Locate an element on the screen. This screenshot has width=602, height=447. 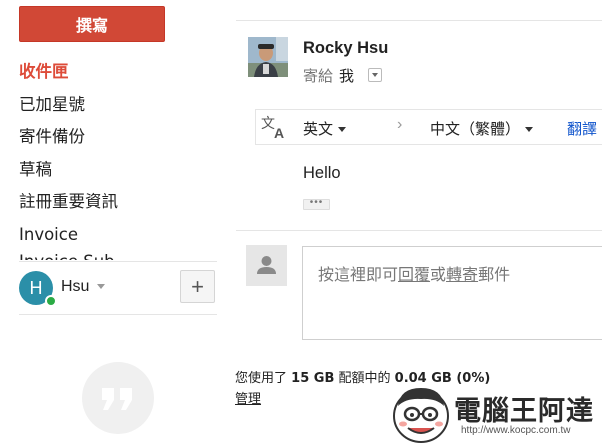
online-status-dot is located at coordinates (51, 301).